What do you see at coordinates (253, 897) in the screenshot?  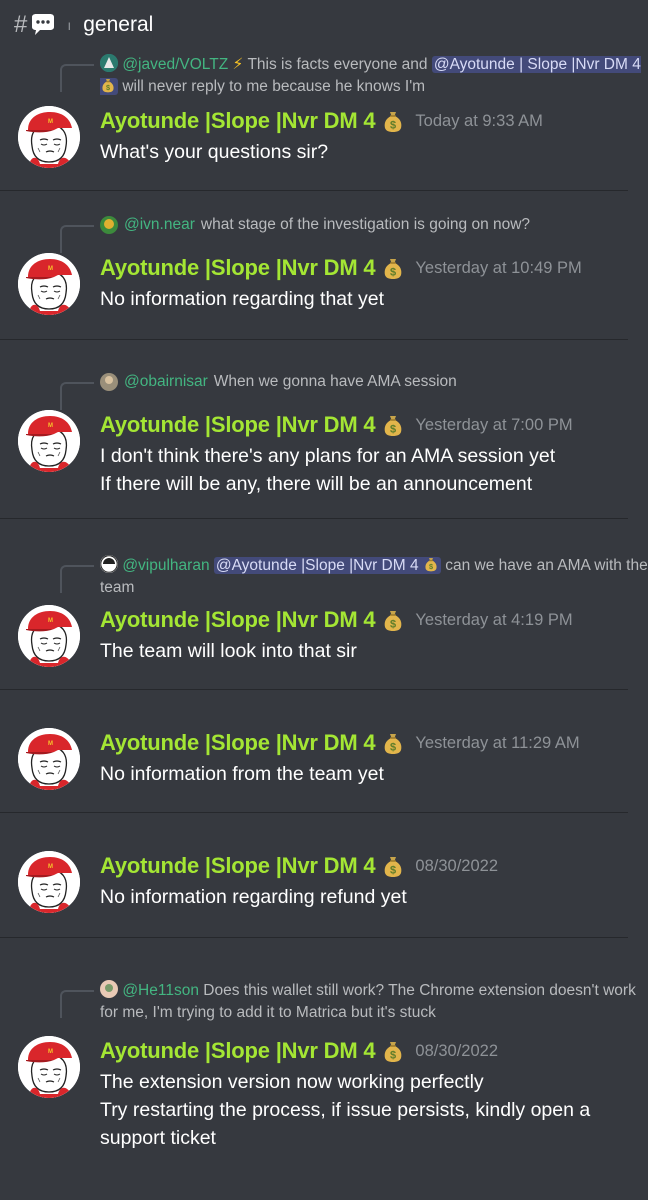 I see `message-text: No information regarding refund yet` at bounding box center [253, 897].